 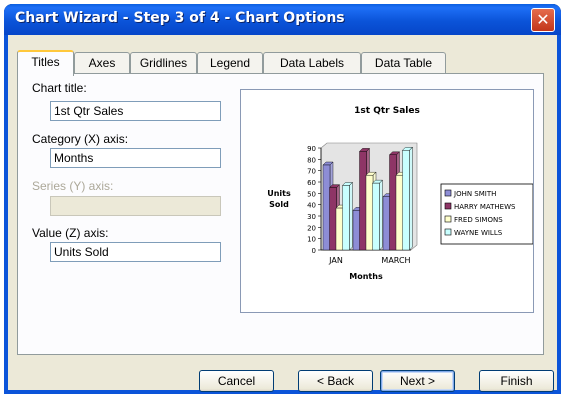 I want to click on legend-entry: FRED SIMONS, so click(x=478, y=220).